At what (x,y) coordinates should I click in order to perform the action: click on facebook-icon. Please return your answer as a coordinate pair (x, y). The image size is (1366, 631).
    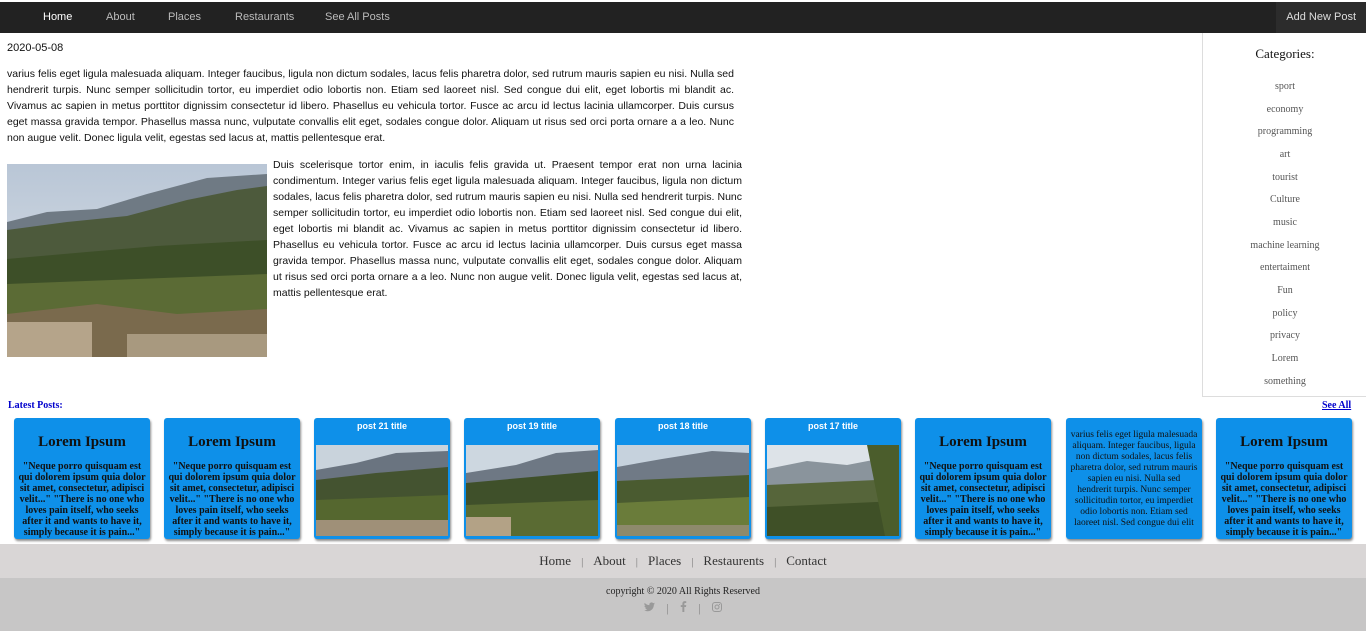
    Looking at the image, I should click on (685, 608).